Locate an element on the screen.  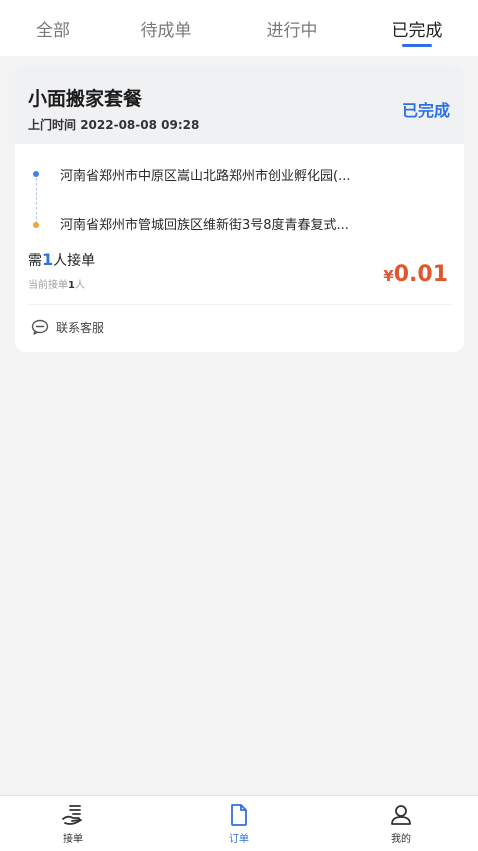
visit-time: 上门时间 2022-08-08 09:28 is located at coordinates (113, 124).